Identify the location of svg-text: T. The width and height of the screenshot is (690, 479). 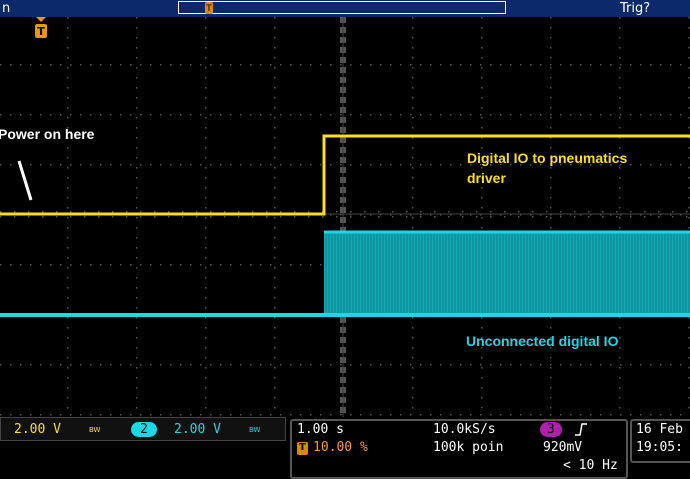
(208, 9).